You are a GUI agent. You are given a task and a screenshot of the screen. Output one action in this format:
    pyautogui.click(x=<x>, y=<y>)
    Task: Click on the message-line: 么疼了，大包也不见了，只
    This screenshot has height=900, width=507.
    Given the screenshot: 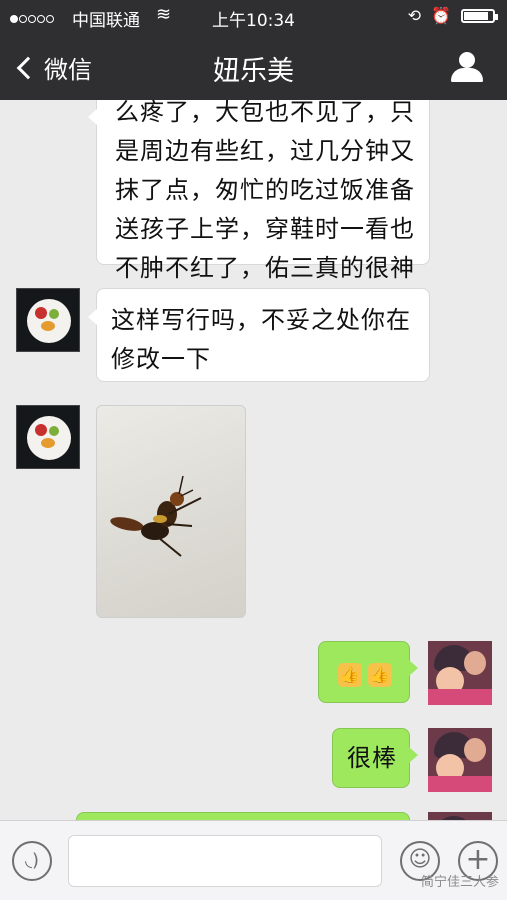 What is the action you would take?
    pyautogui.click(x=265, y=113)
    